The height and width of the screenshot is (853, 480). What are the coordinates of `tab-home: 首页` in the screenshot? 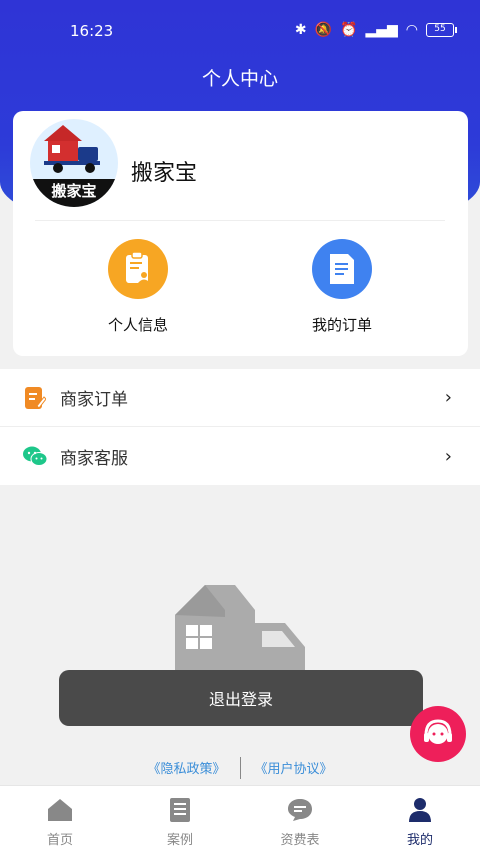 It's located at (60, 819).